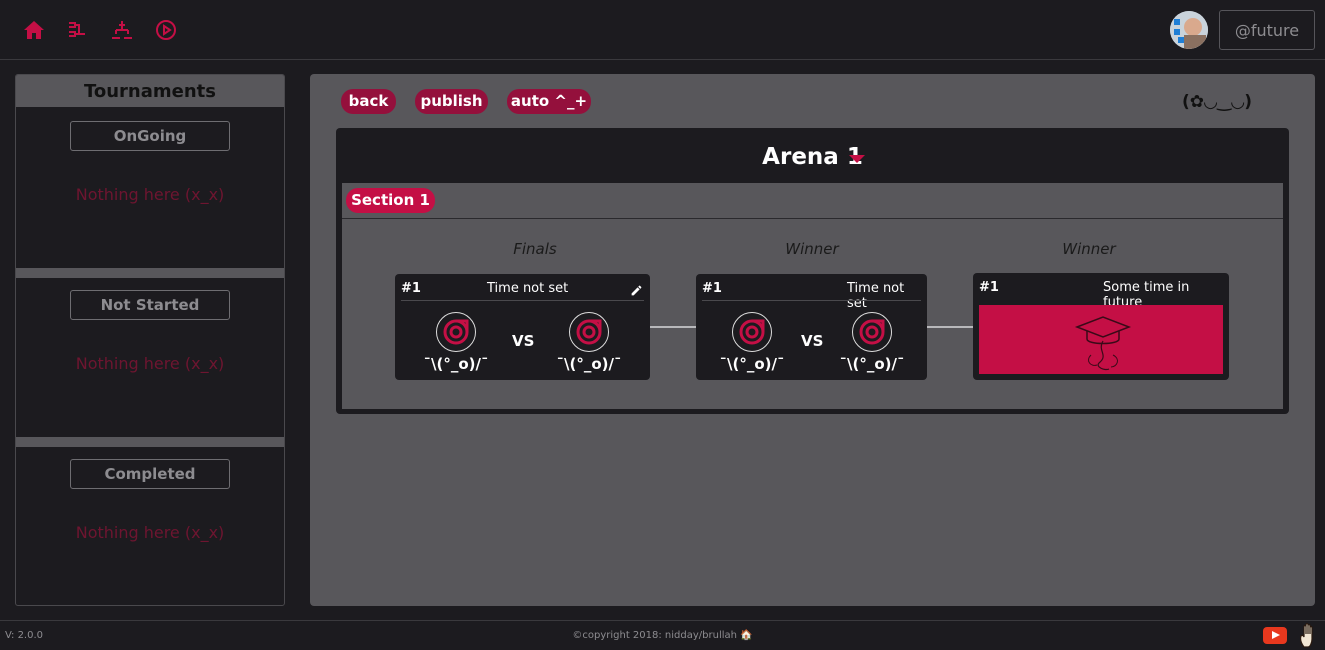 The image size is (1325, 650). I want to click on ongoing-button: OnGoing, so click(150, 136).